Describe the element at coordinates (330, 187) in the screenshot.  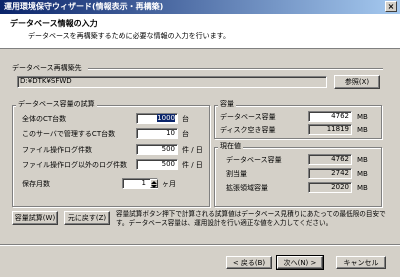
I see `extension-field: 2020` at that location.